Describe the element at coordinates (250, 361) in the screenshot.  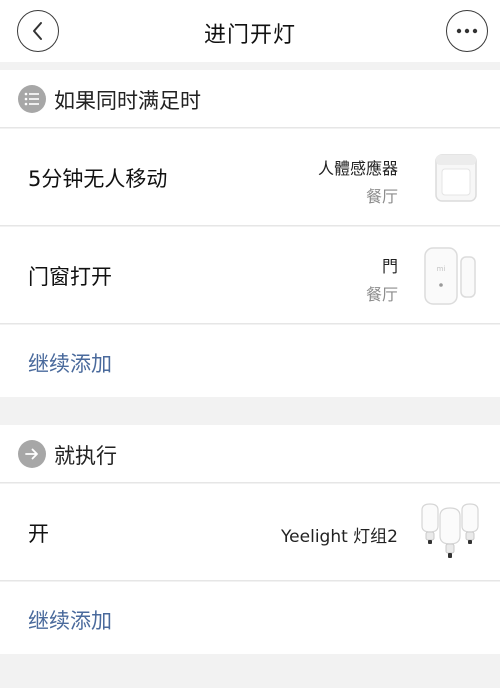
I see `condition-add-row: 继续添加` at that location.